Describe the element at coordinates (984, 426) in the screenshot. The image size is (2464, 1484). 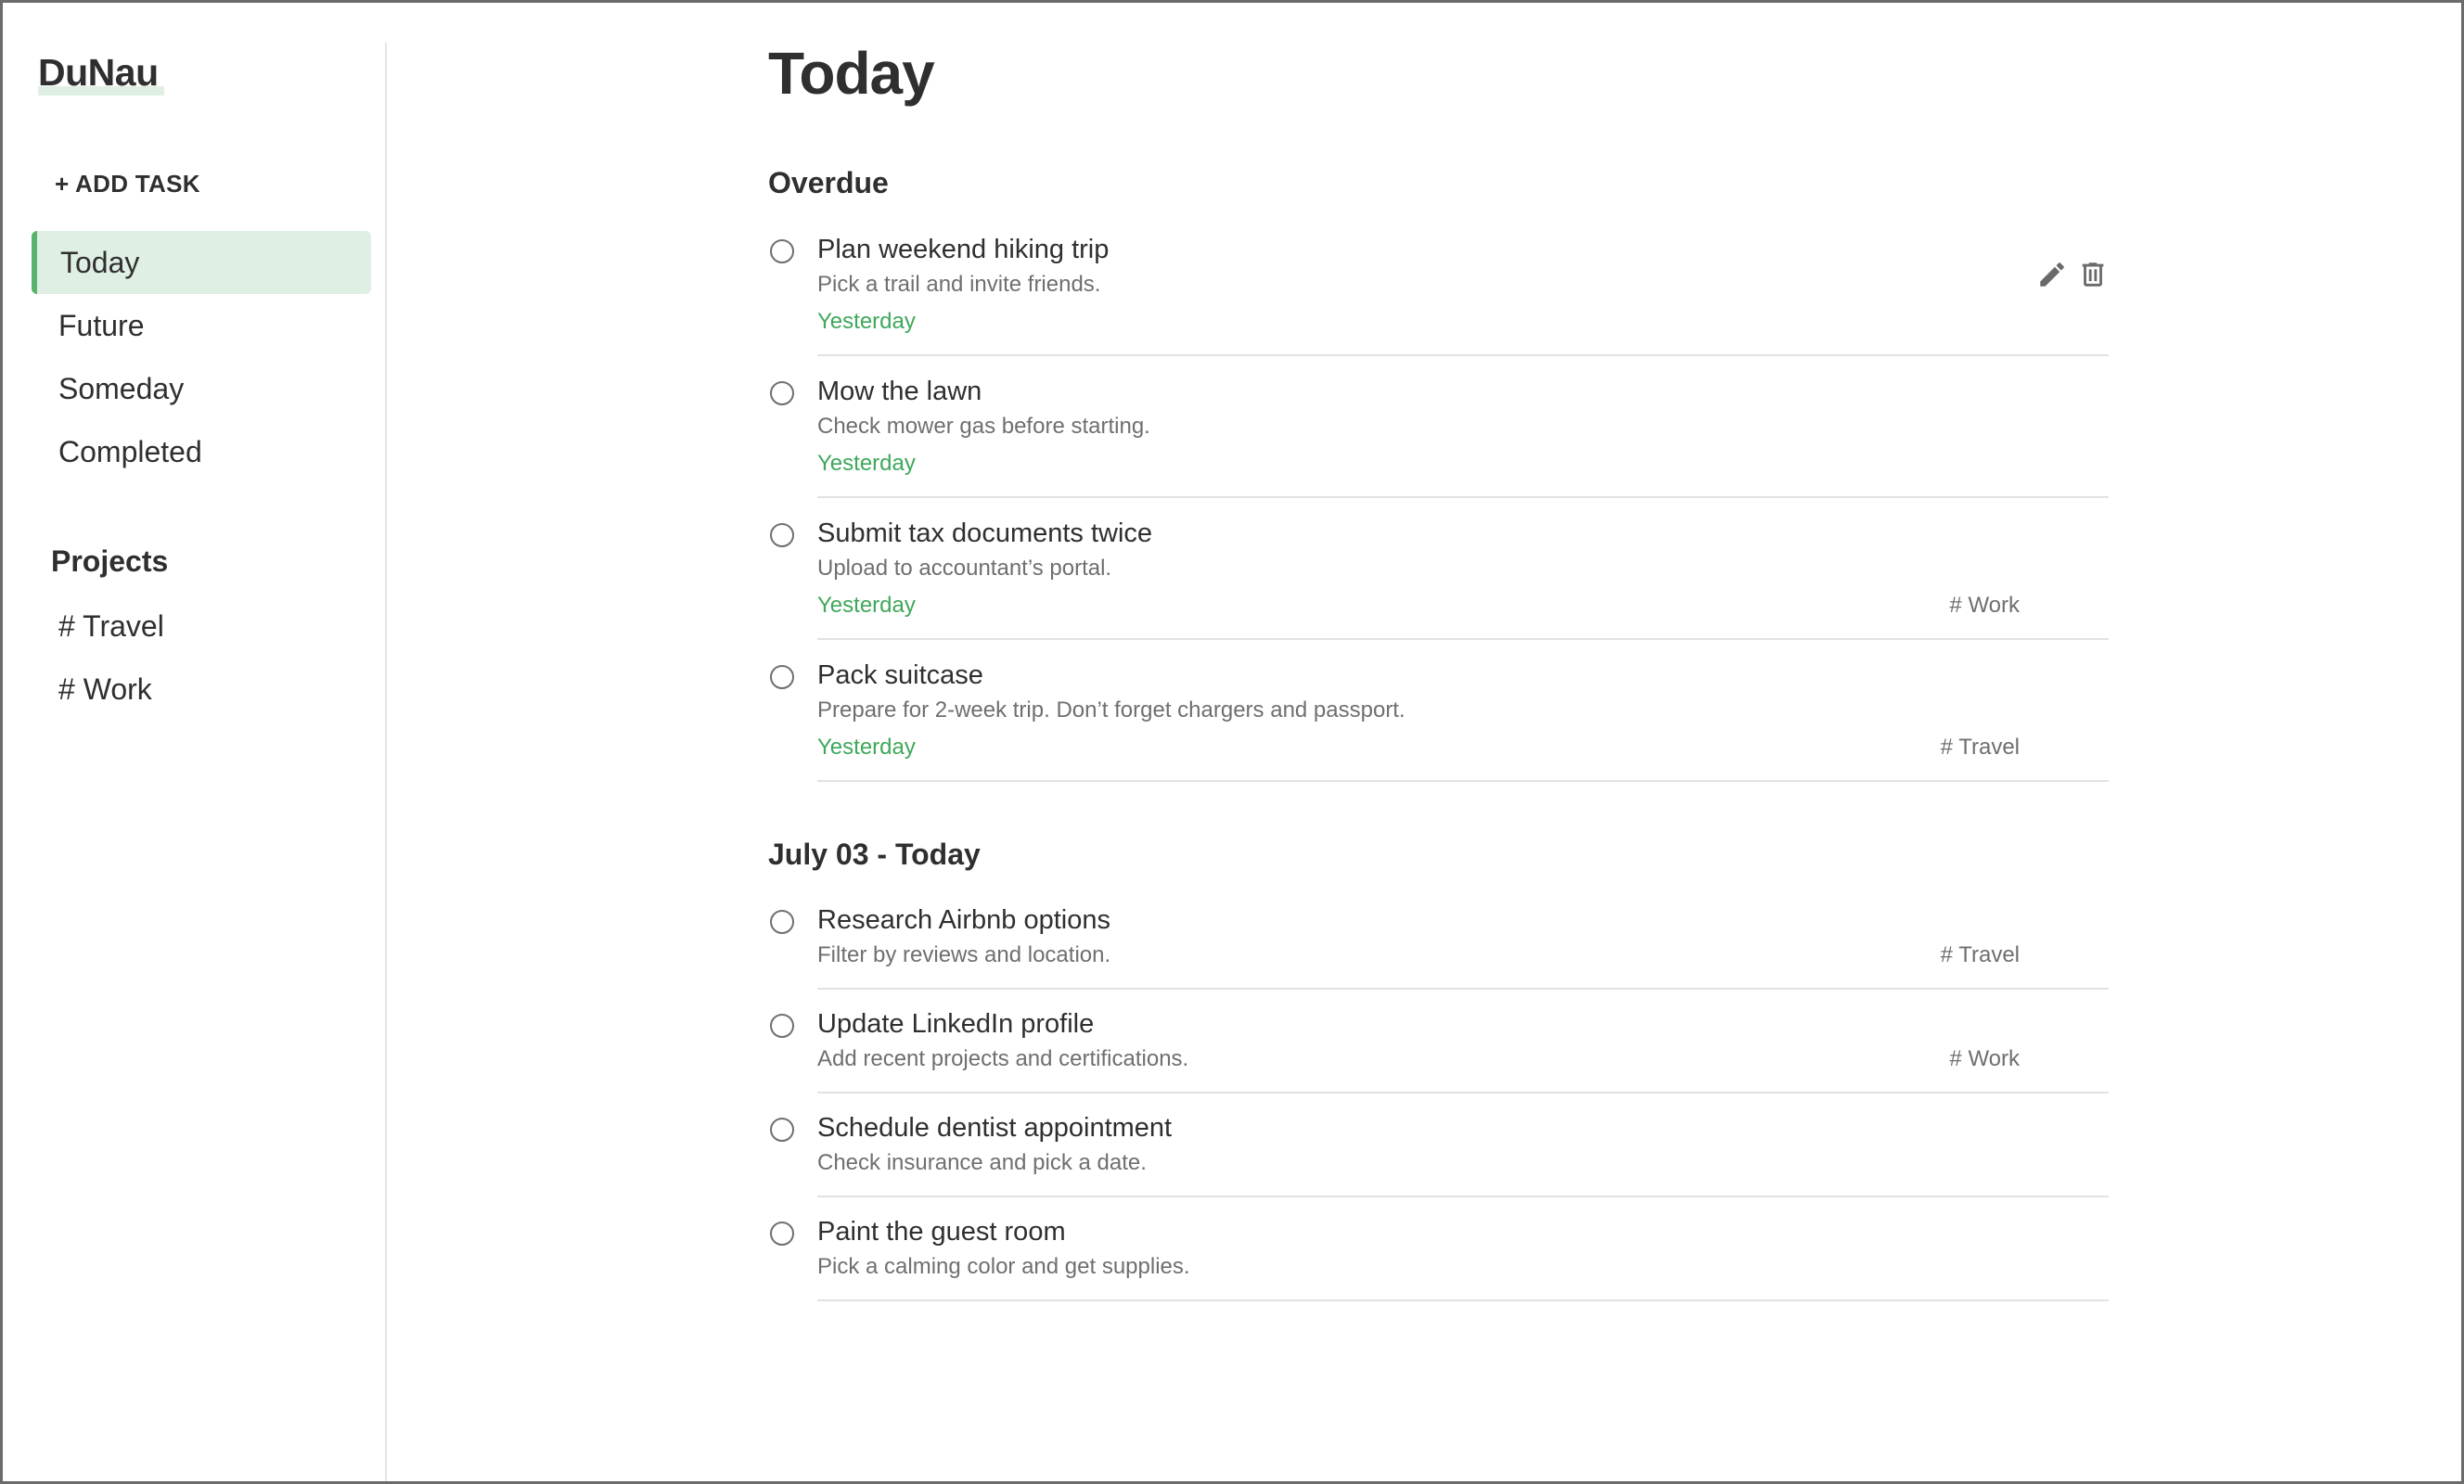
I see `task-description: Check mower gas before starting.` at that location.